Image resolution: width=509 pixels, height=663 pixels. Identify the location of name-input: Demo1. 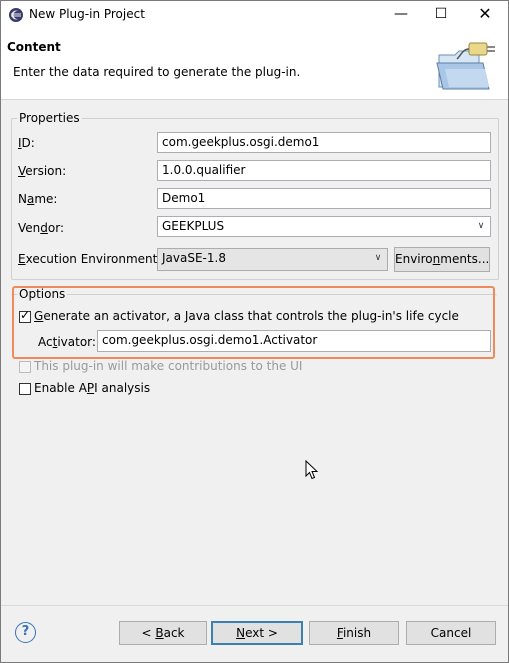
(324, 198).